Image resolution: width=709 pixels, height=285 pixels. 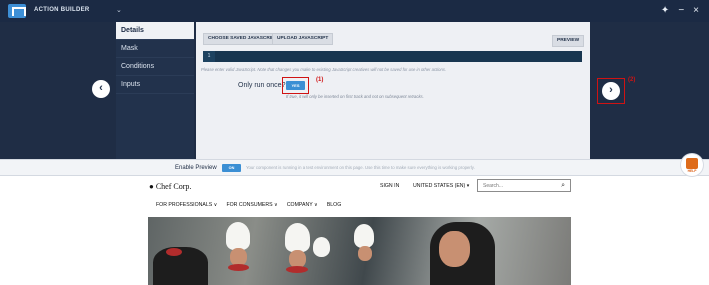 What do you see at coordinates (632, 80) in the screenshot?
I see `annotation-label-2: (2)` at bounding box center [632, 80].